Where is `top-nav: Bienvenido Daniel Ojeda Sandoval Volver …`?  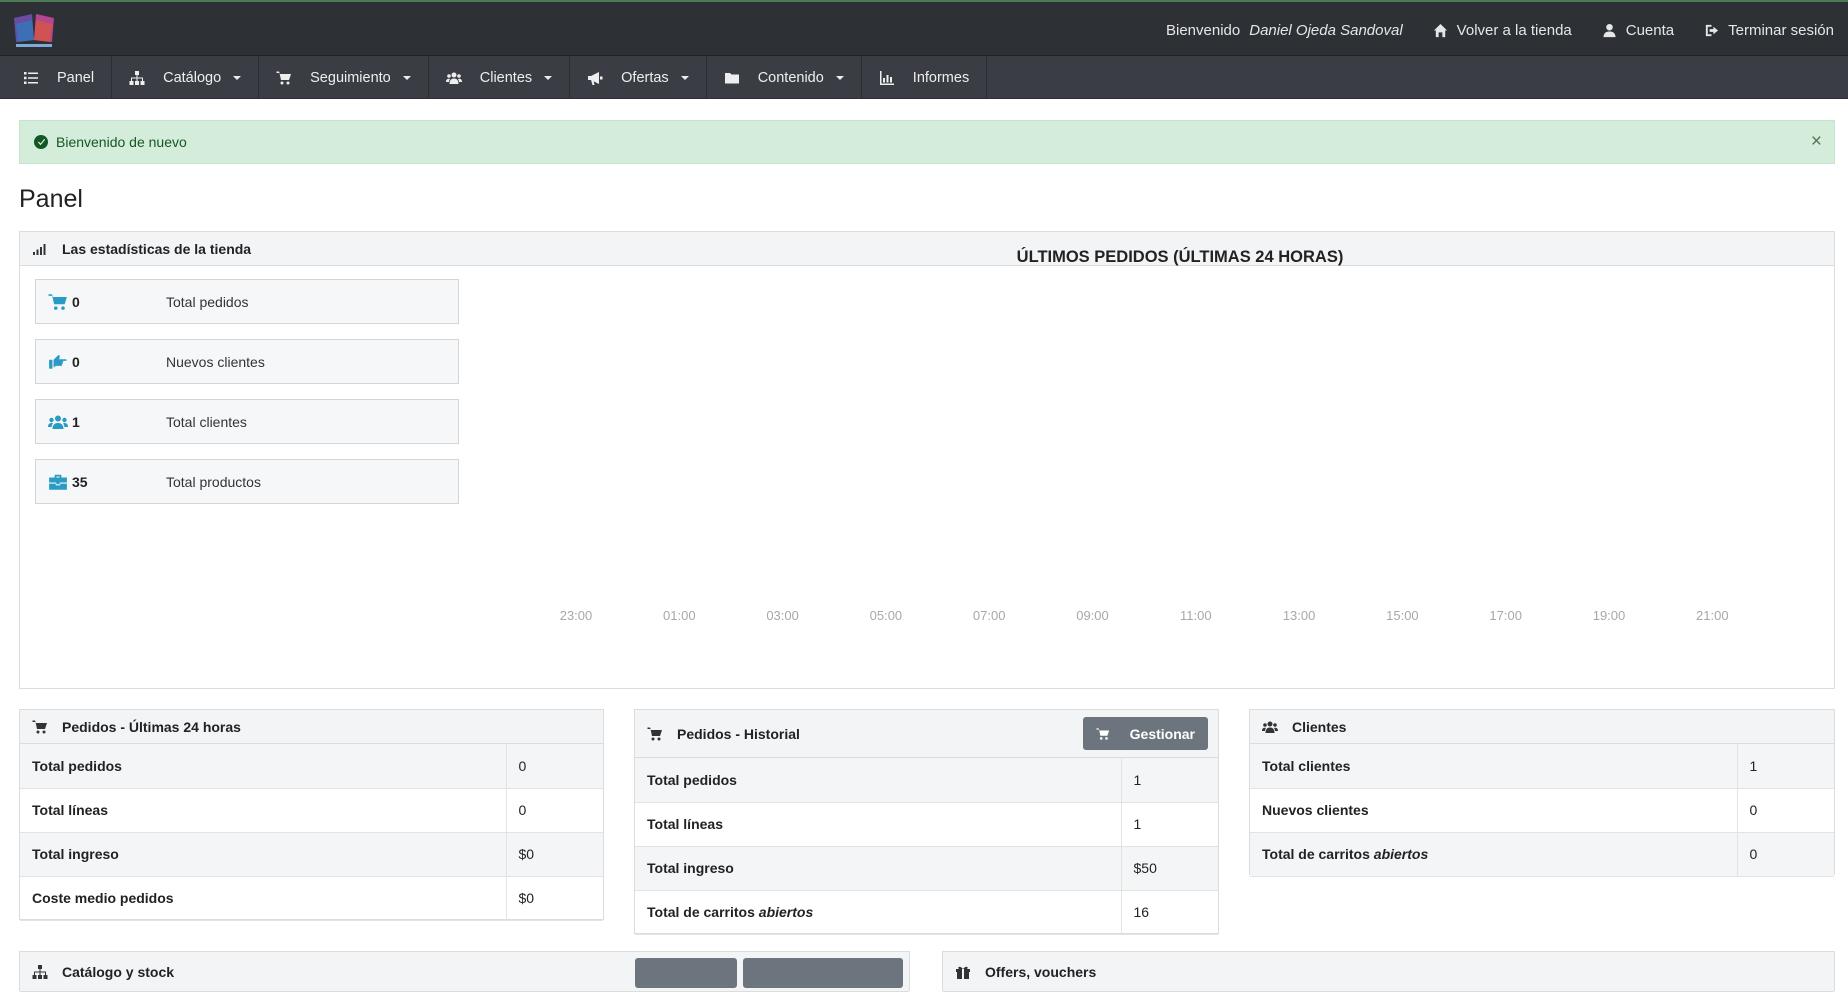
top-nav: Bienvenido Daniel Ojeda Sandoval Volver … is located at coordinates (1500, 30).